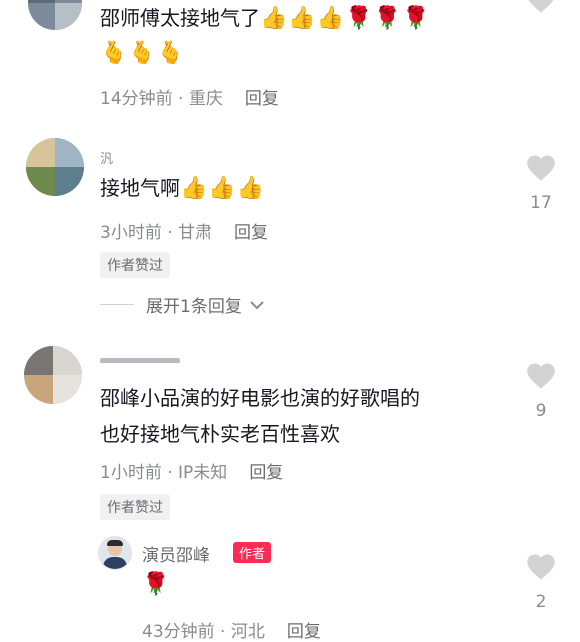  I want to click on comment-3-avatar, so click(53, 375).